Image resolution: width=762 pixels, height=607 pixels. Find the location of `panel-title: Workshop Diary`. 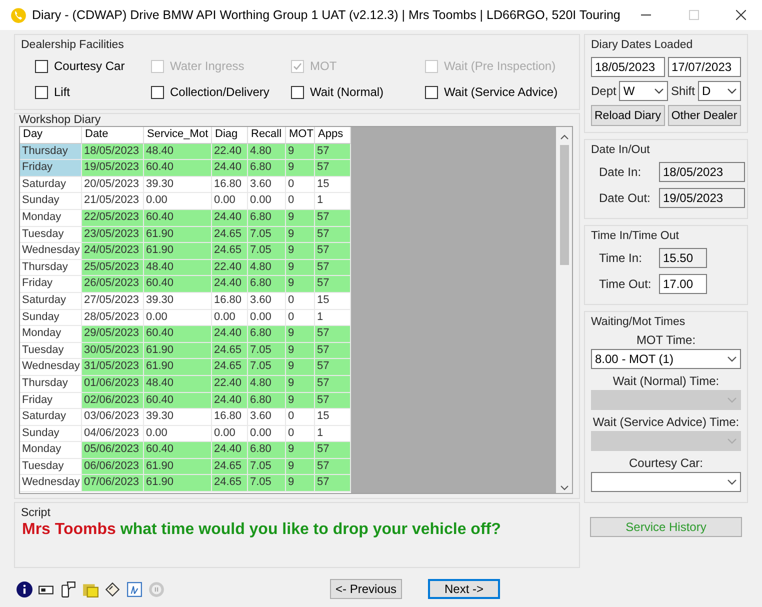

panel-title: Workshop Diary is located at coordinates (60, 120).